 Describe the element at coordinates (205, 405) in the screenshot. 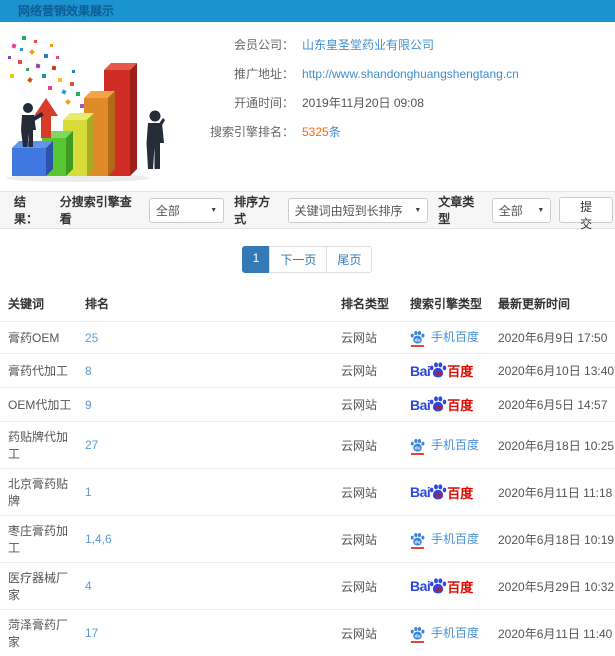

I see `rank-link: 9` at that location.